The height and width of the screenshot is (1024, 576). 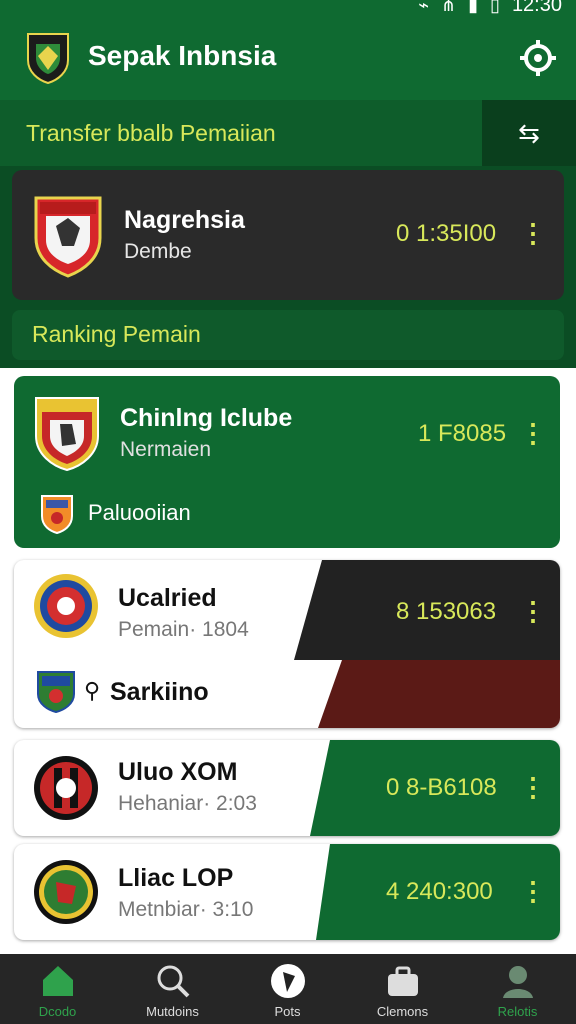 I want to click on arrows-icon: ⇆, so click(x=529, y=132).